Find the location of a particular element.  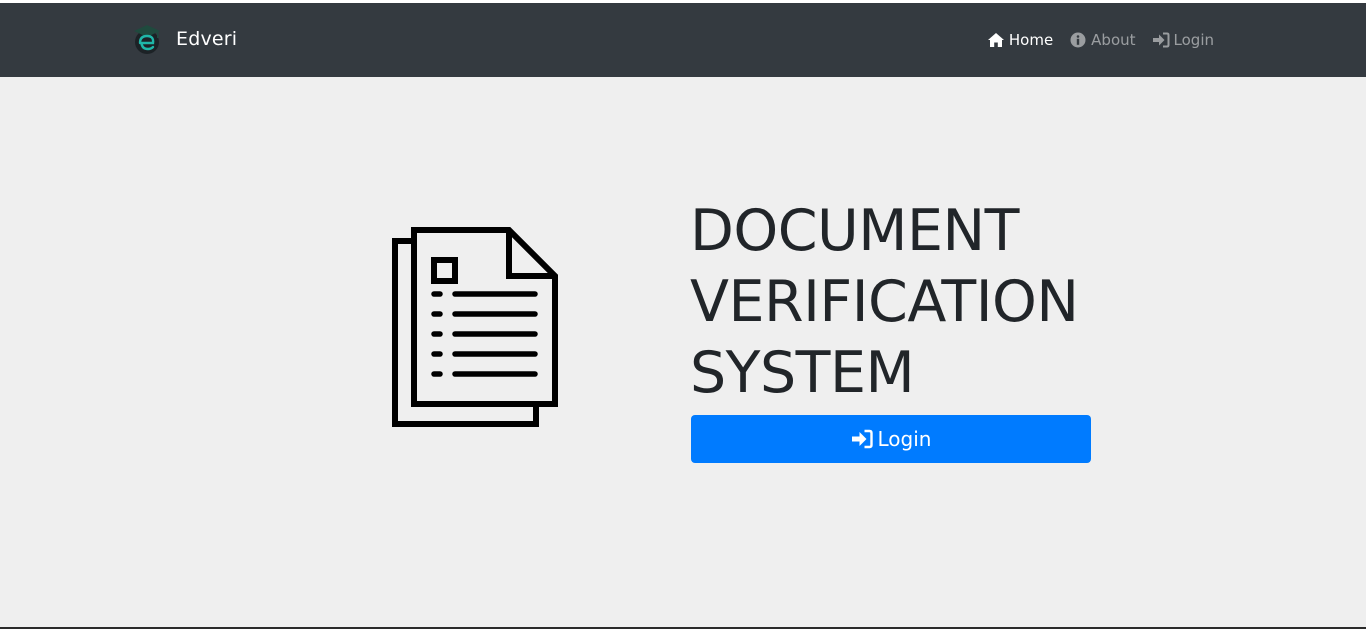

info-circle-icon is located at coordinates (1078, 40).